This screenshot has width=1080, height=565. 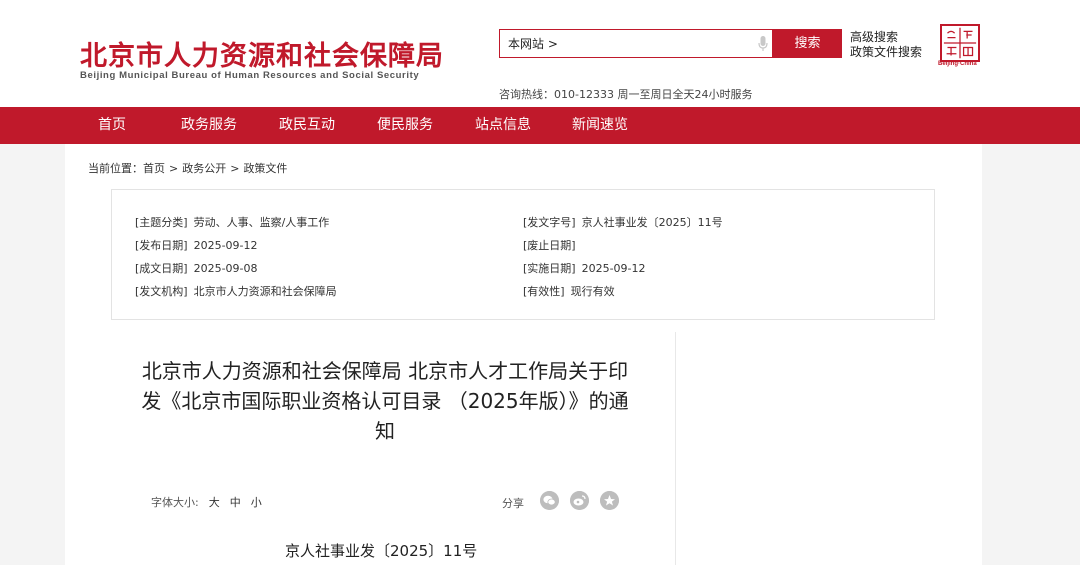 What do you see at coordinates (265, 168) in the screenshot?
I see `breadcrumb-item-policy-docs: 政策文件` at bounding box center [265, 168].